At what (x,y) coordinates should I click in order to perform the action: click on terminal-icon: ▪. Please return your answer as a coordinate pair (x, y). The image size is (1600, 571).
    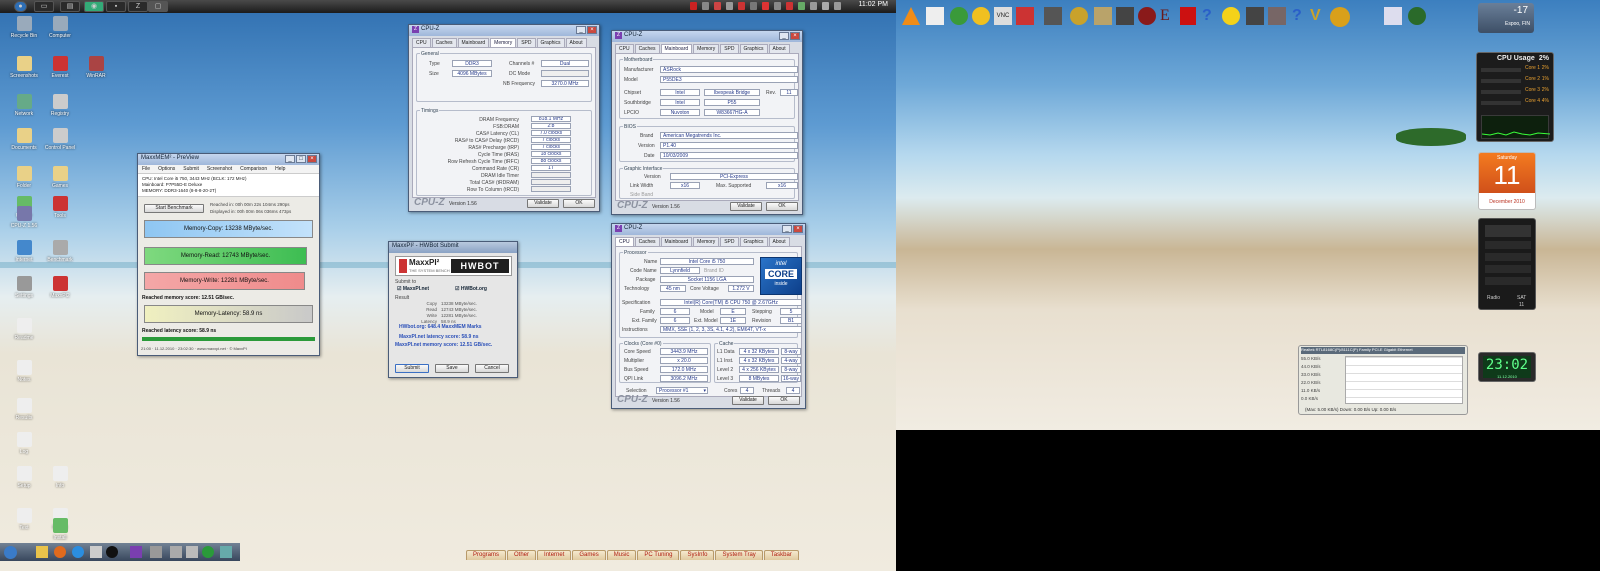
    Looking at the image, I should click on (116, 6).